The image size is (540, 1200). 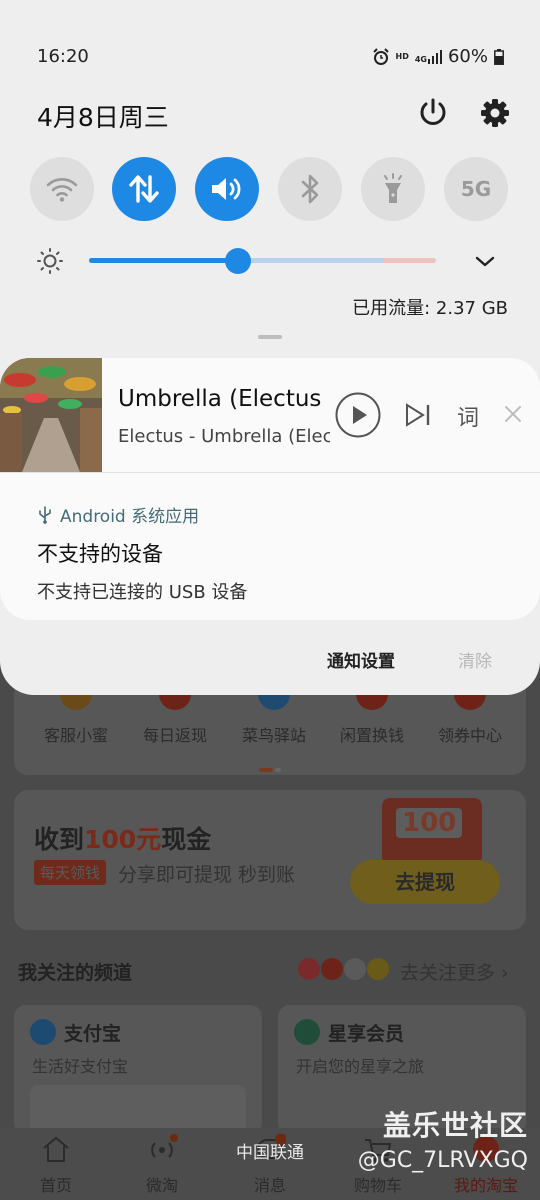 What do you see at coordinates (433, 113) in the screenshot?
I see `power-icon` at bounding box center [433, 113].